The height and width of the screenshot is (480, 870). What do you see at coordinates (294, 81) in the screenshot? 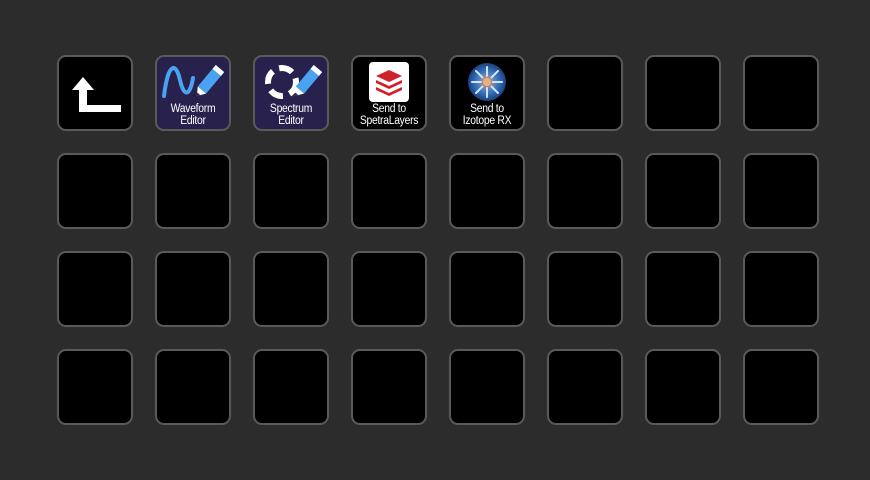
I see `spectrum-pencil-icon` at bounding box center [294, 81].